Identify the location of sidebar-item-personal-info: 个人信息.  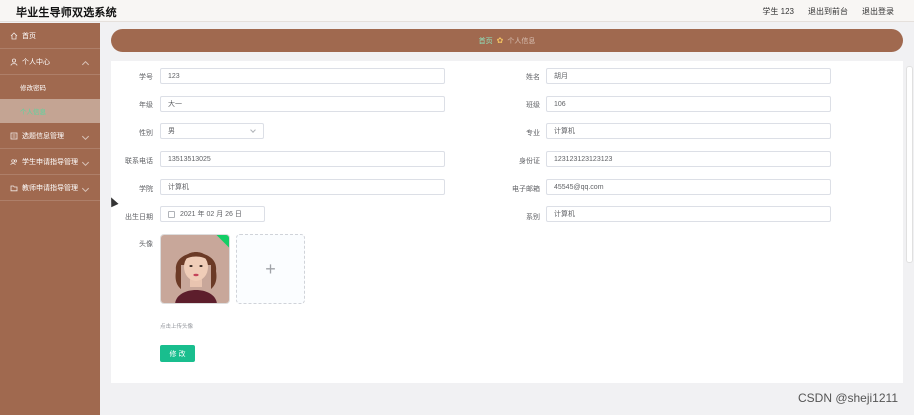
(50, 111).